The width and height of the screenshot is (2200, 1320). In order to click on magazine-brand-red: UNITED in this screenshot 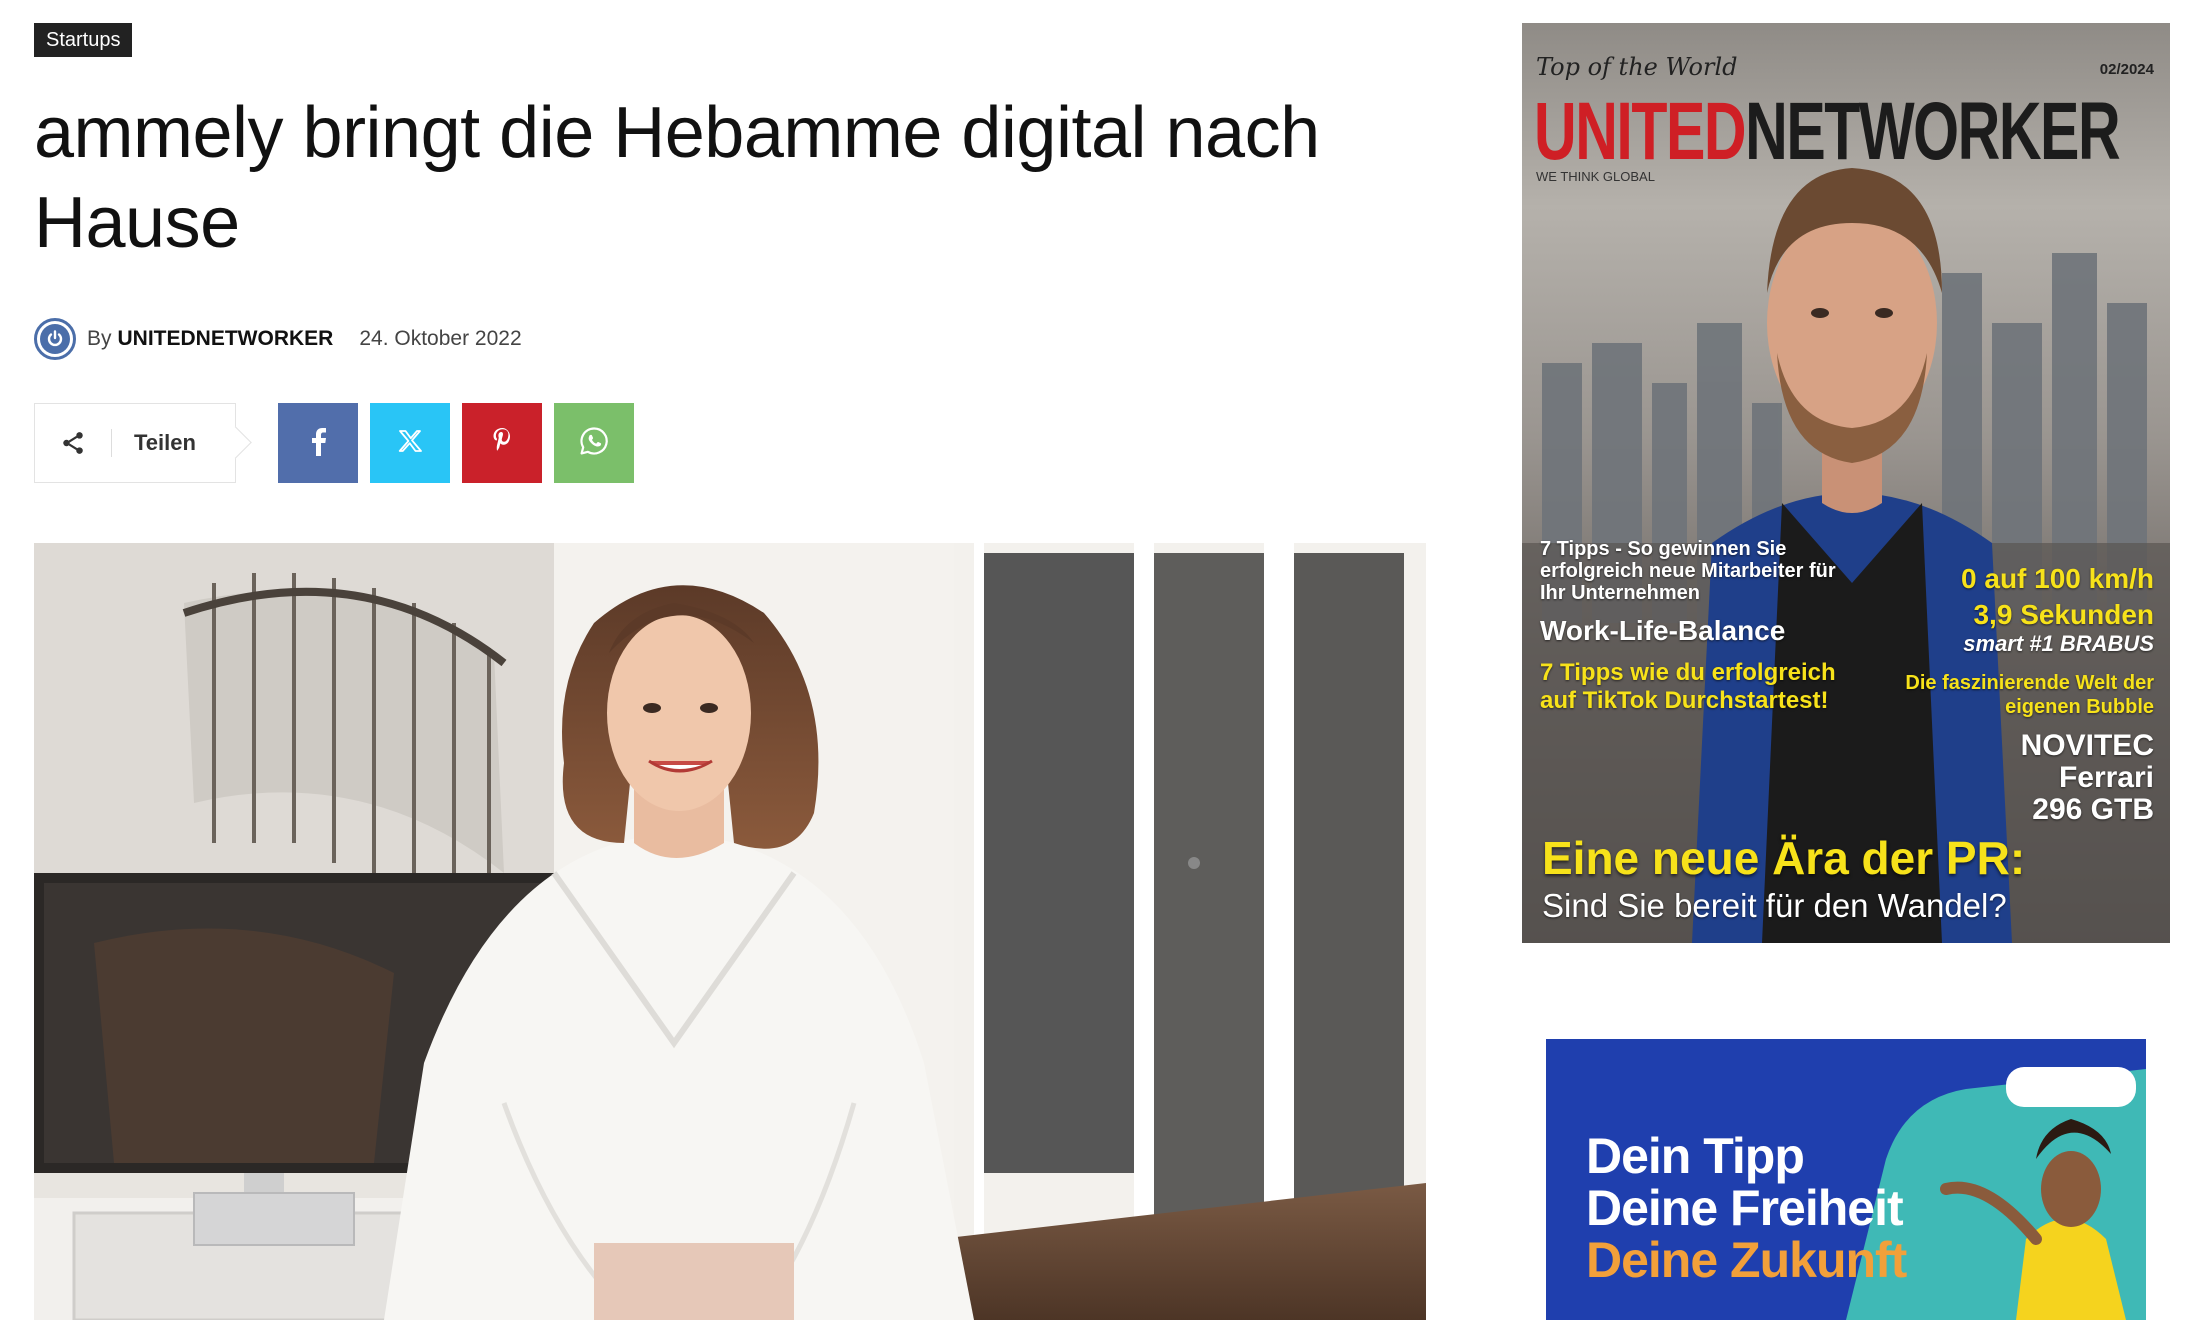, I will do `click(1640, 131)`.